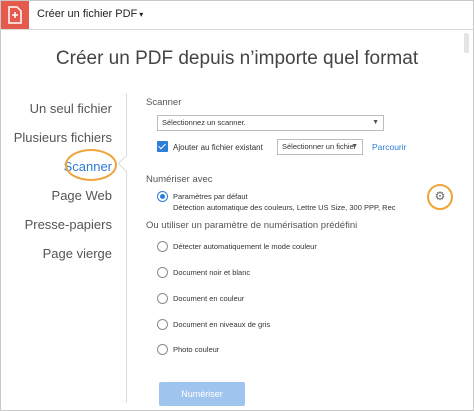 Image resolution: width=474 pixels, height=411 pixels. Describe the element at coordinates (125, 163) in the screenshot. I see `active-indicator` at that location.